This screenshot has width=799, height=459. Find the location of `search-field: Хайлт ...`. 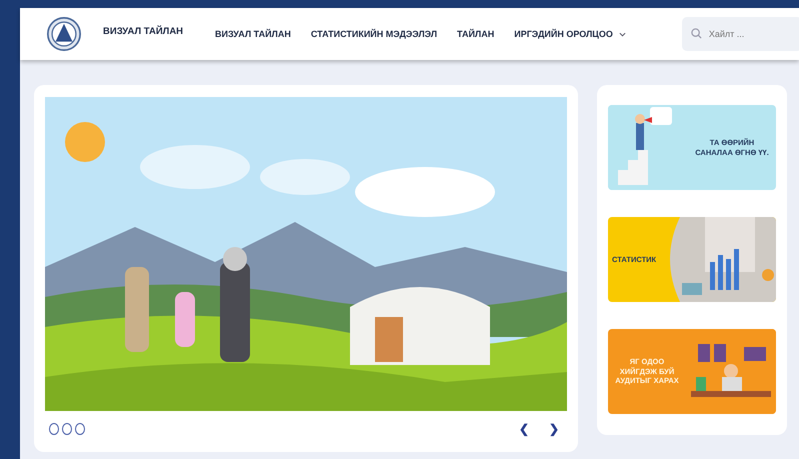

search-field: Хайлт ... is located at coordinates (740, 34).